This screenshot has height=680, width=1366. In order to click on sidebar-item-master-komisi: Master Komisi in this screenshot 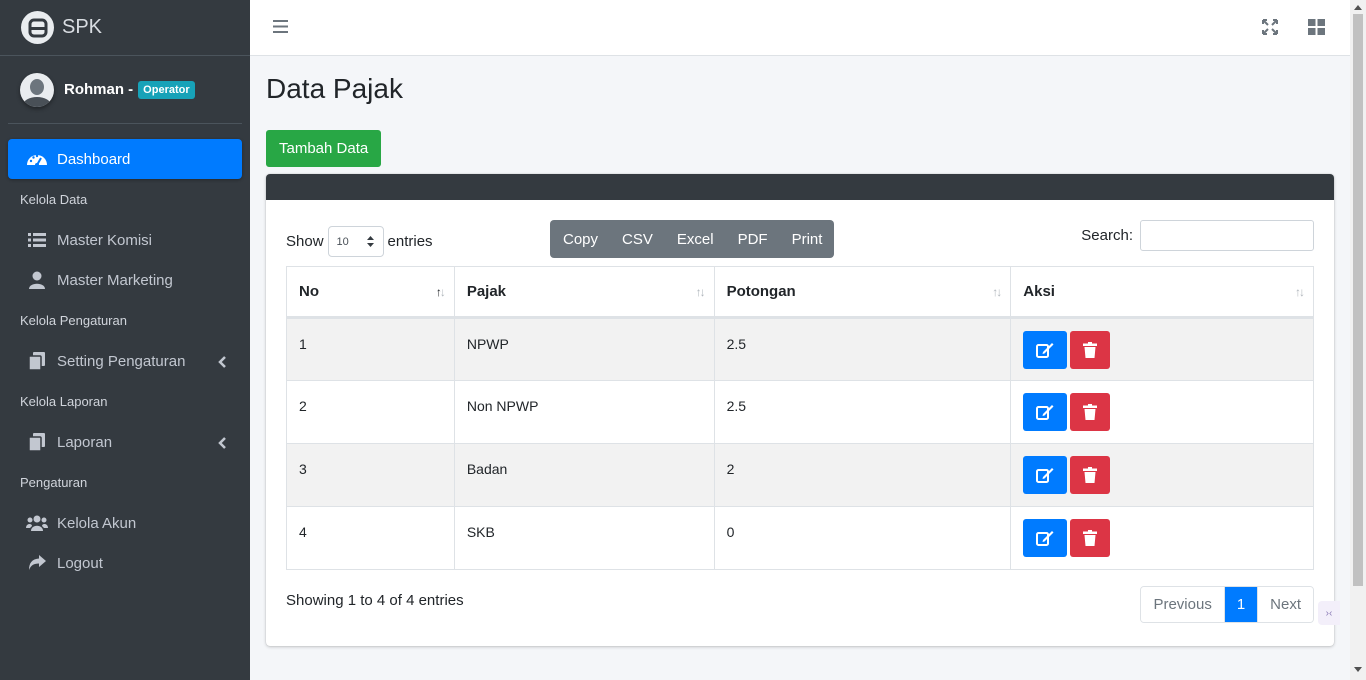, I will do `click(125, 240)`.